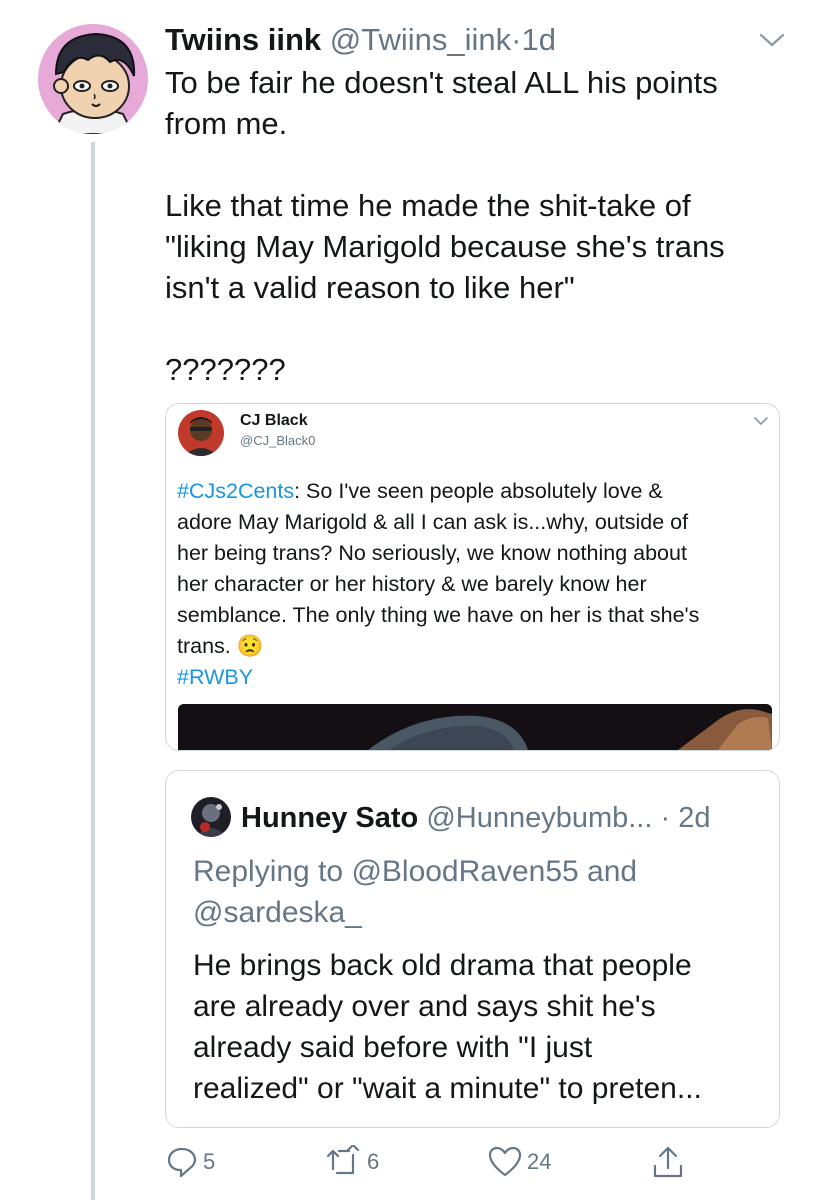  I want to click on mention-link: @sardeska_, so click(277, 912).